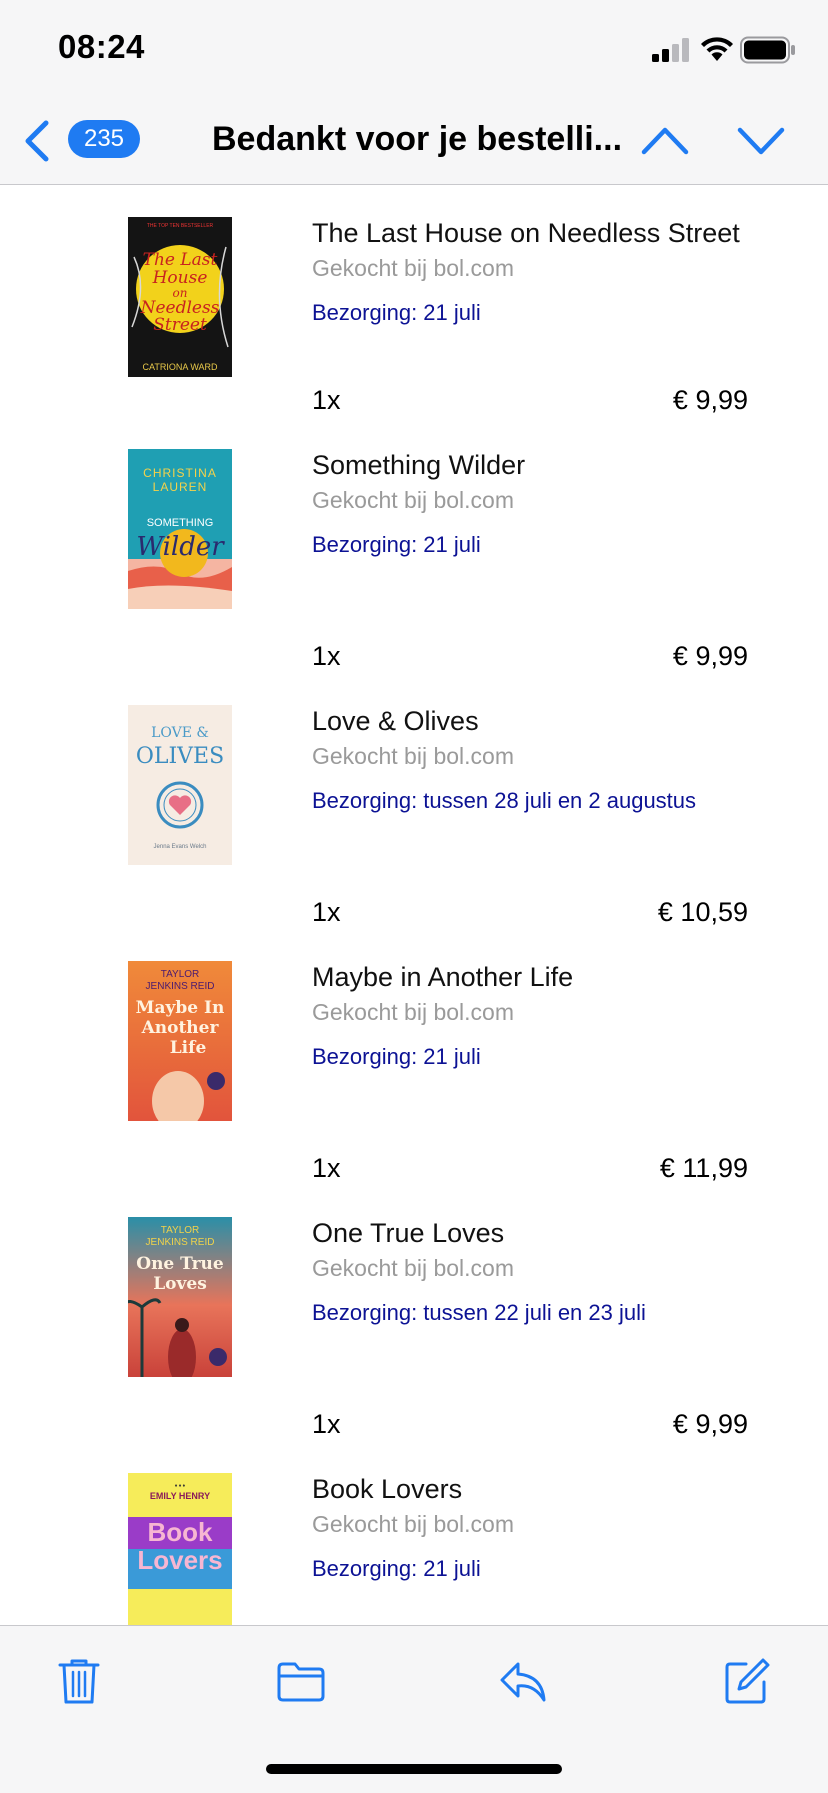 This screenshot has width=828, height=1793. What do you see at coordinates (530, 1233) in the screenshot?
I see `item-title: One True Loves` at bounding box center [530, 1233].